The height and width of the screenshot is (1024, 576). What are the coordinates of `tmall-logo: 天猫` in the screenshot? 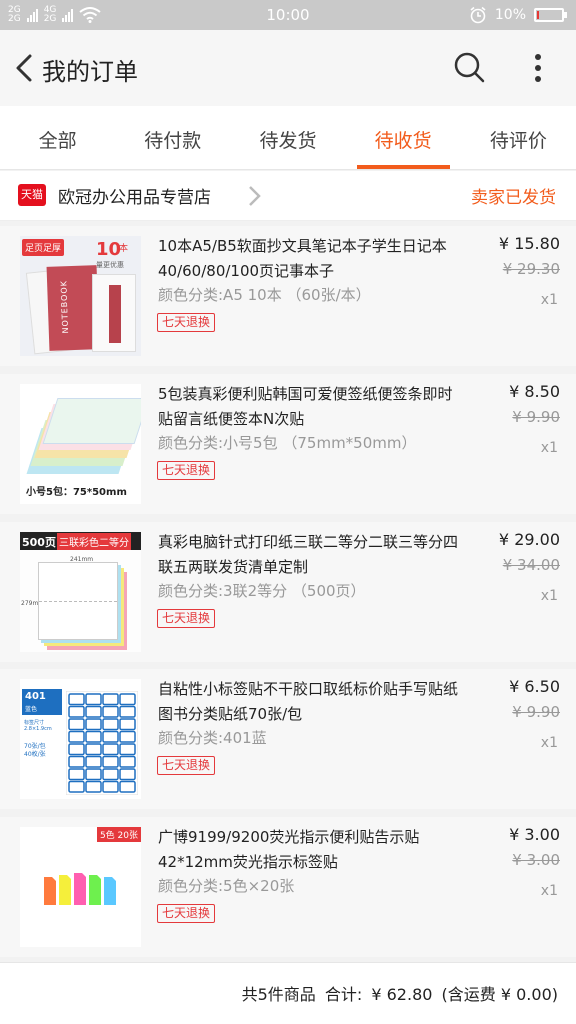 It's located at (32, 195).